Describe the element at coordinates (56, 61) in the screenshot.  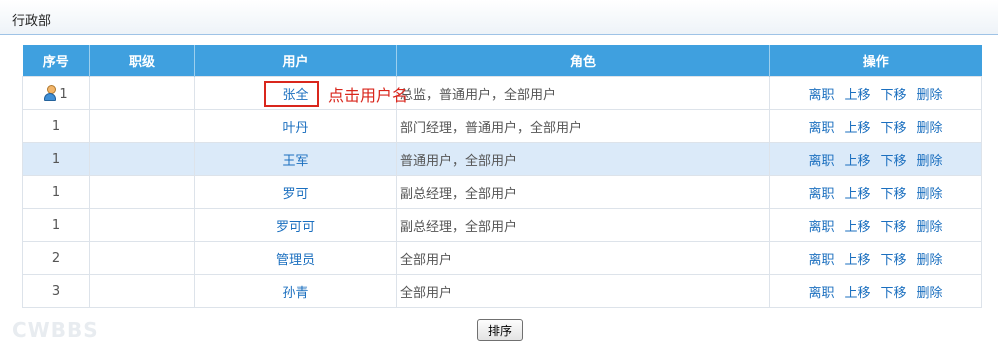
I see `column-header-order: 序号` at that location.